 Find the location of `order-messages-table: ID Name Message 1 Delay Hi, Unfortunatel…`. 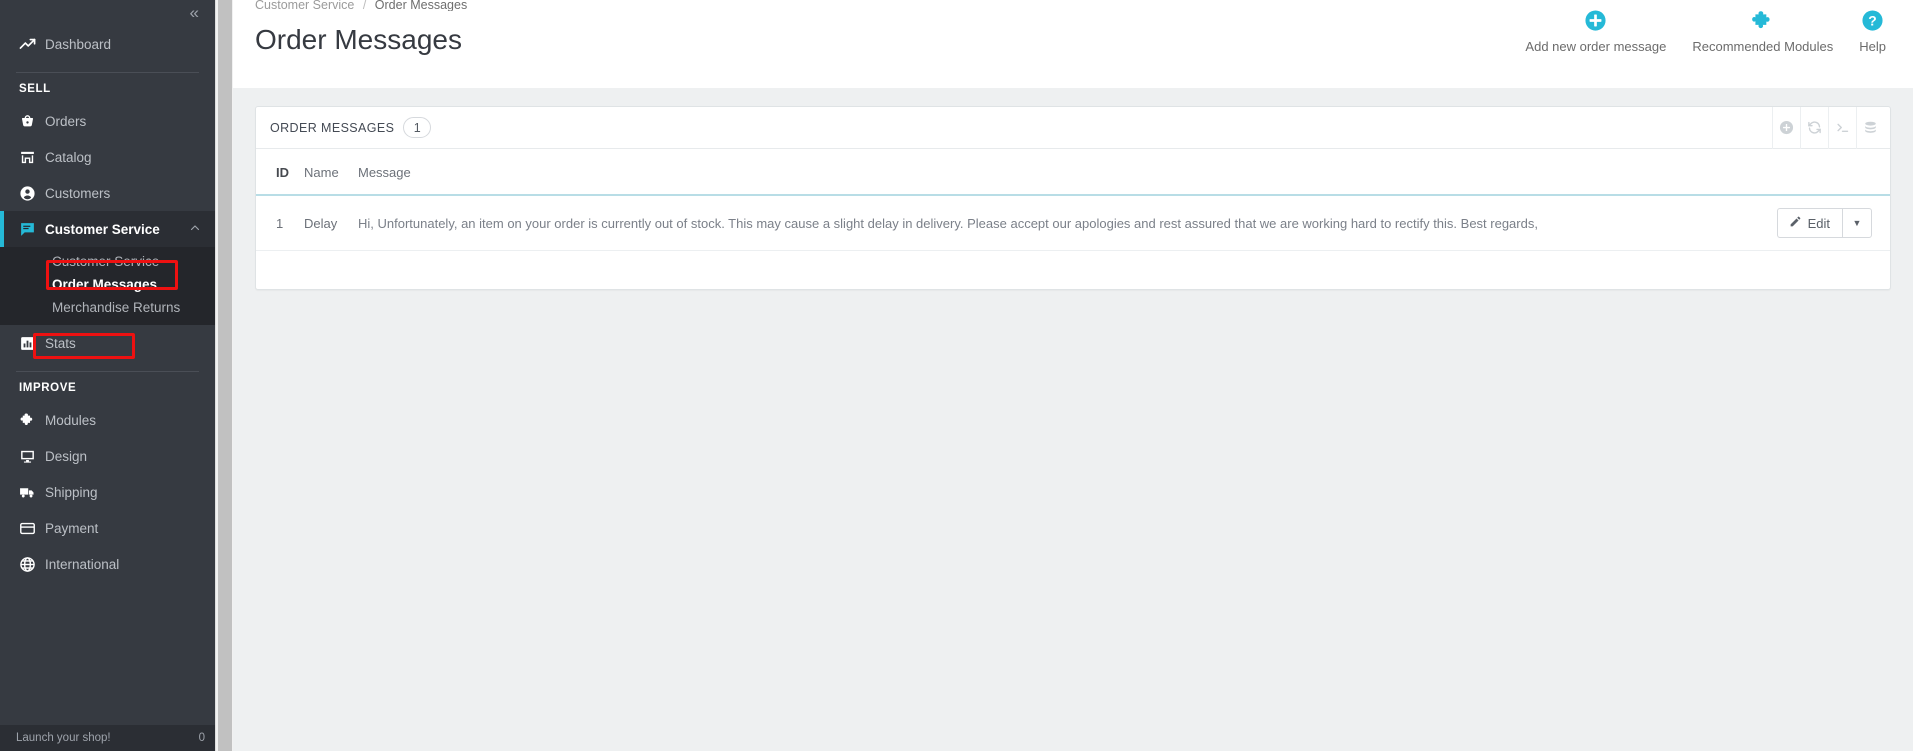

order-messages-table: ID Name Message 1 Delay Hi, Unfortunatel… is located at coordinates (1073, 200).